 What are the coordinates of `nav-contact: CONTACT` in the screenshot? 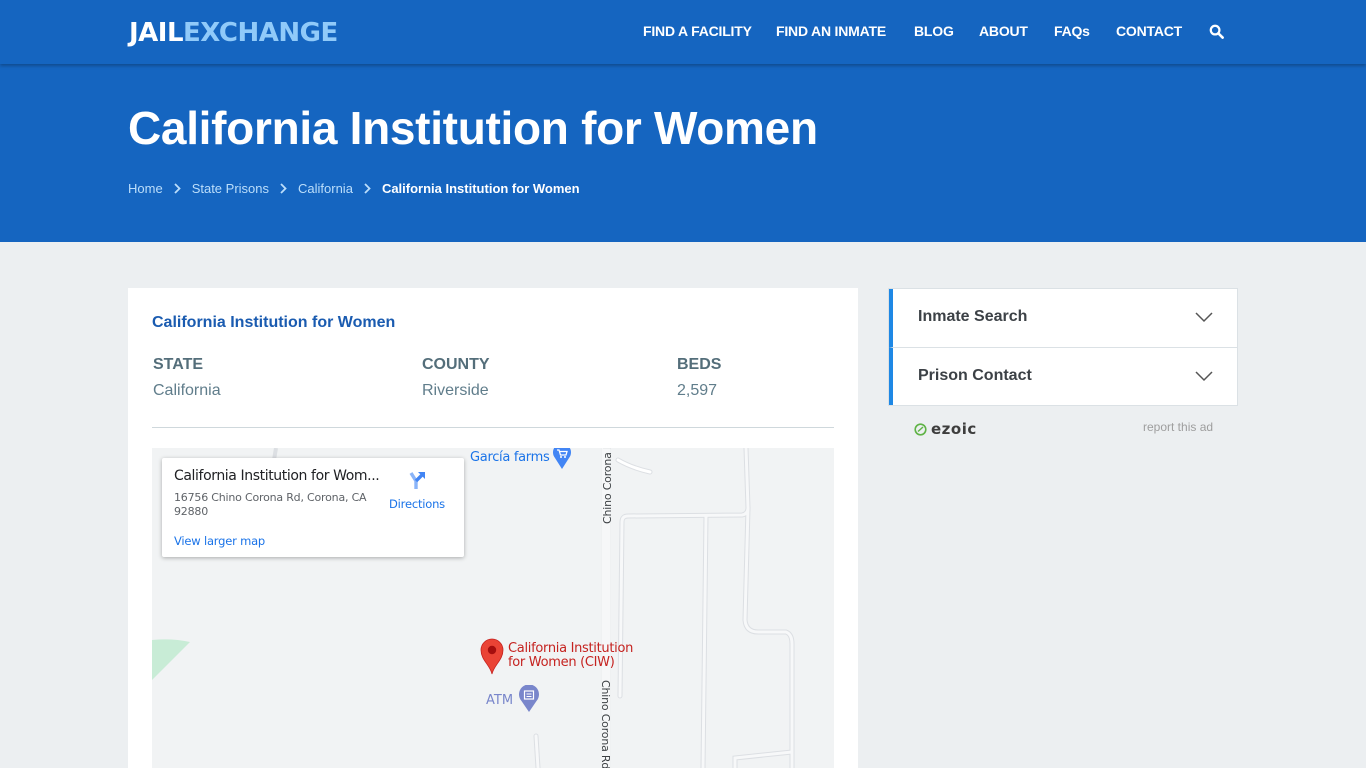 It's located at (1149, 31).